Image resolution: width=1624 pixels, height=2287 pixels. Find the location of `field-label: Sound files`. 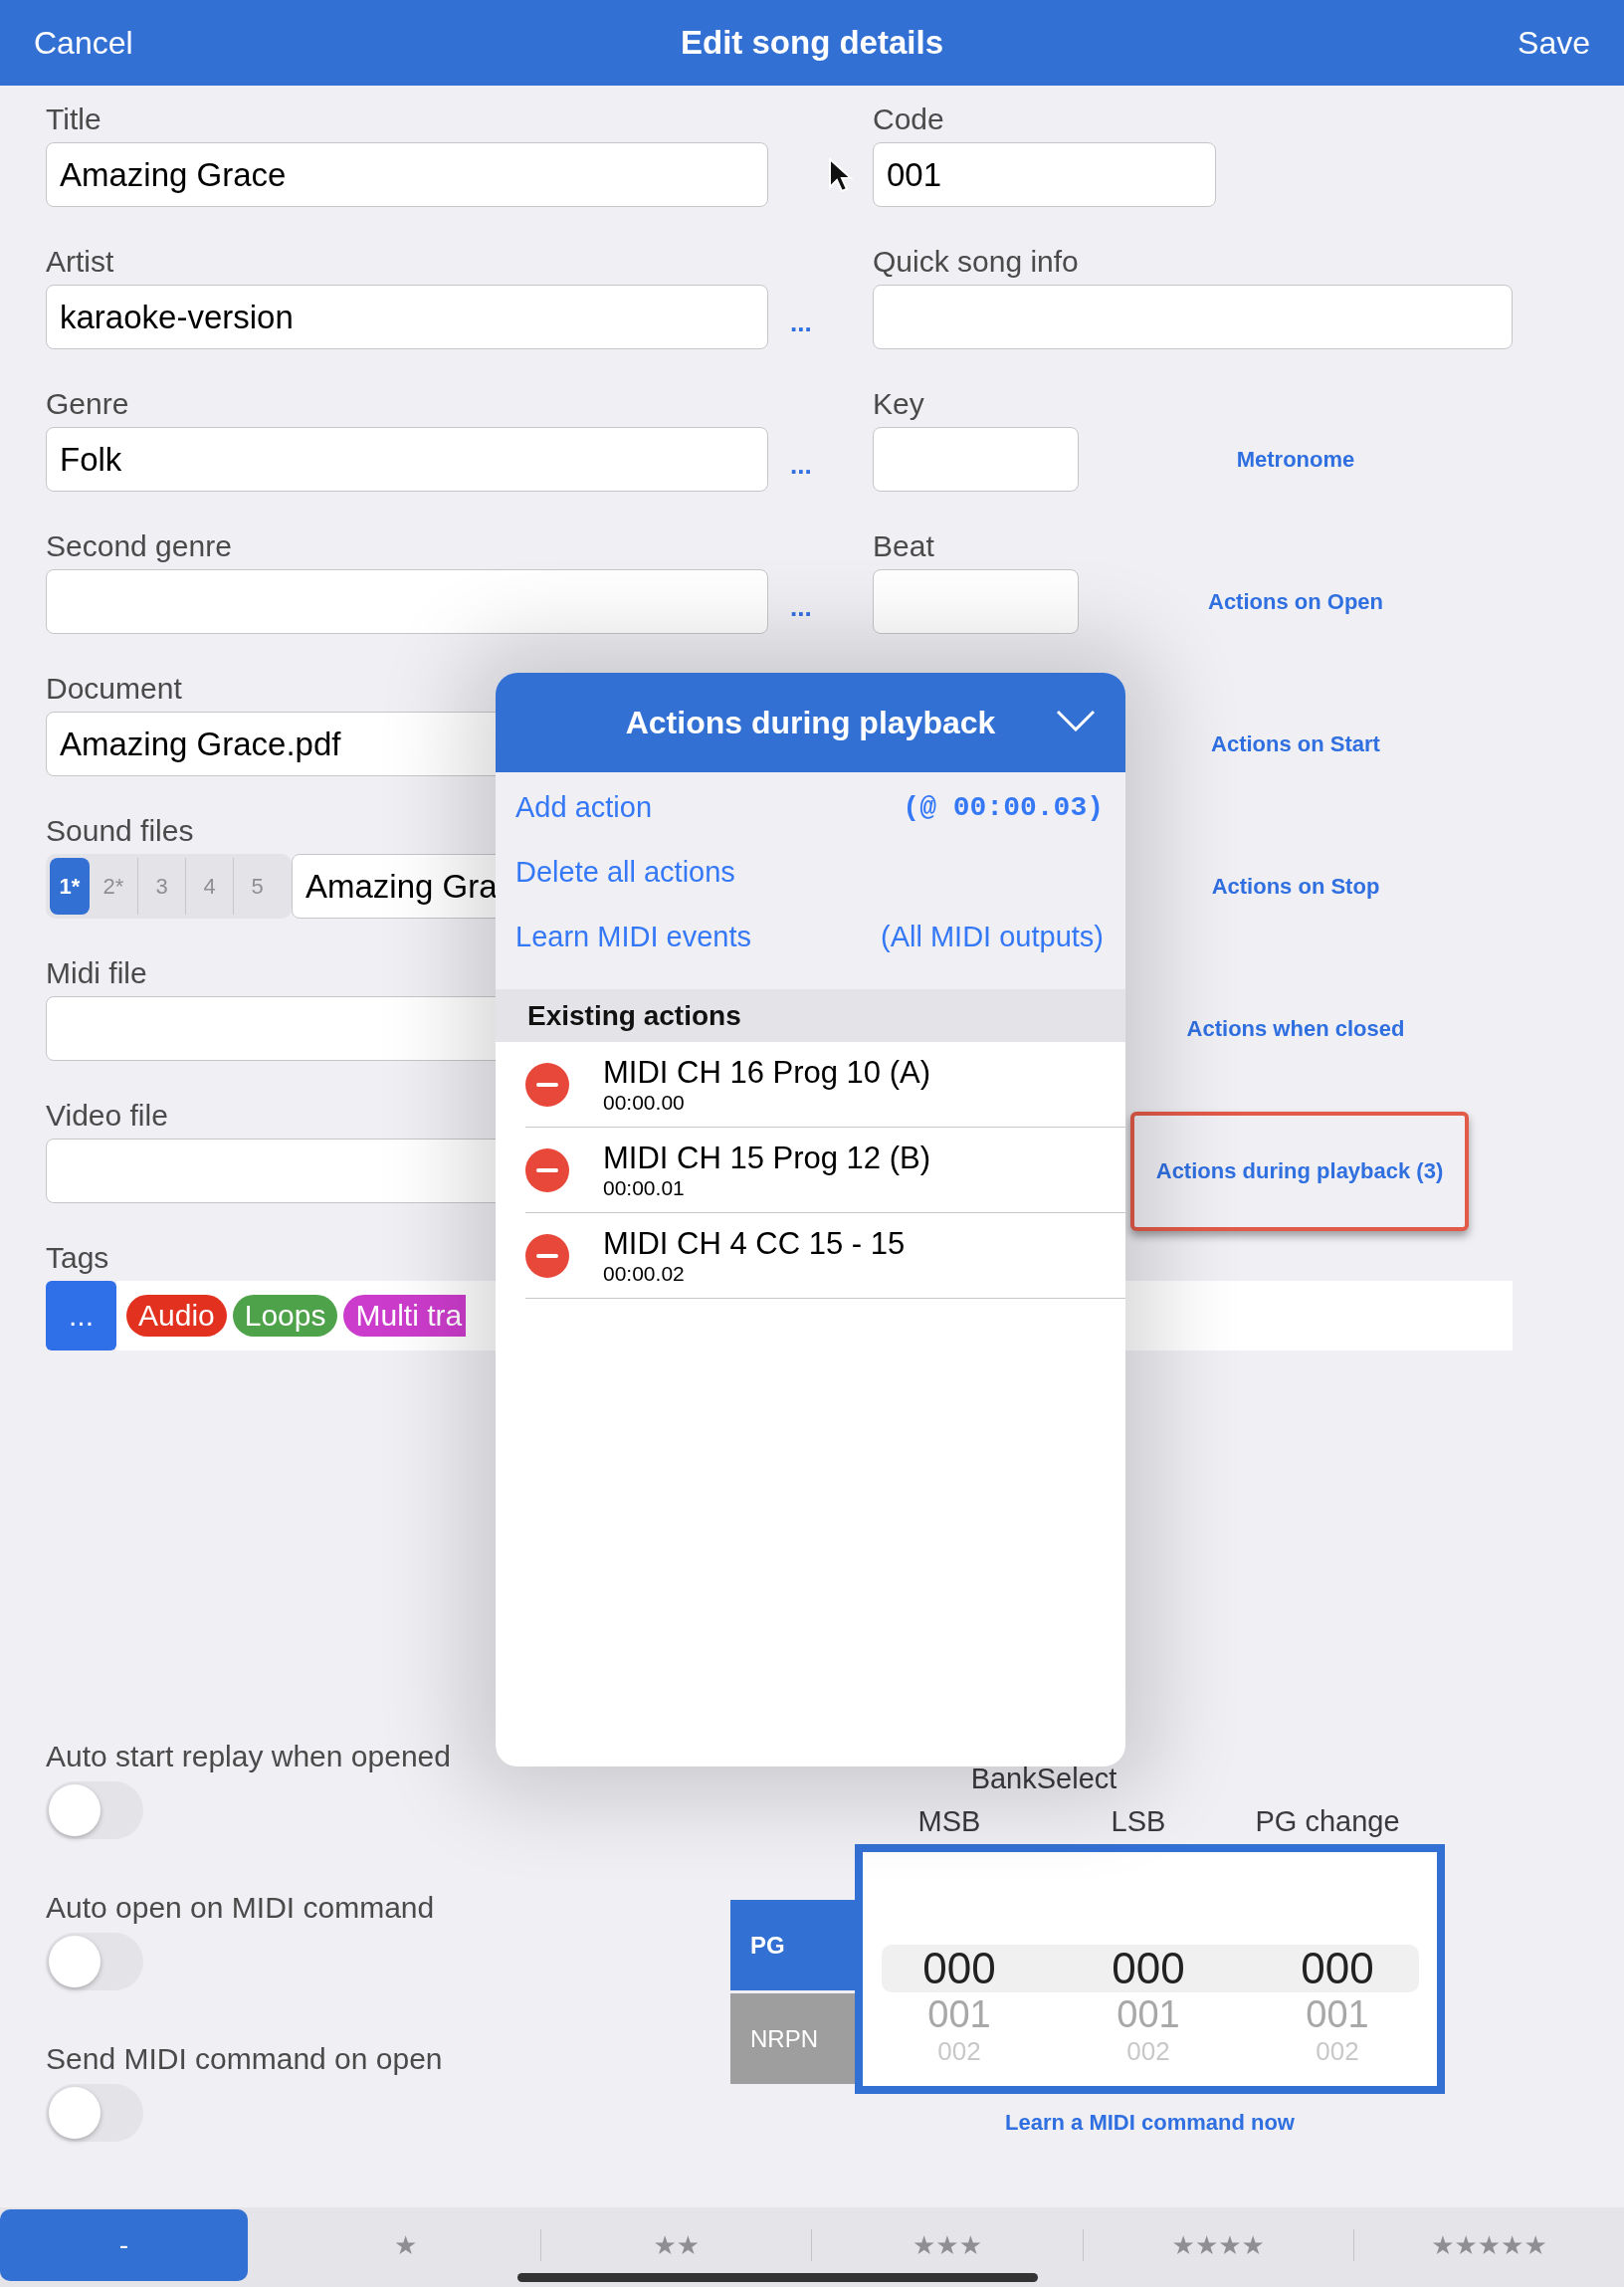

field-label: Sound files is located at coordinates (120, 831).